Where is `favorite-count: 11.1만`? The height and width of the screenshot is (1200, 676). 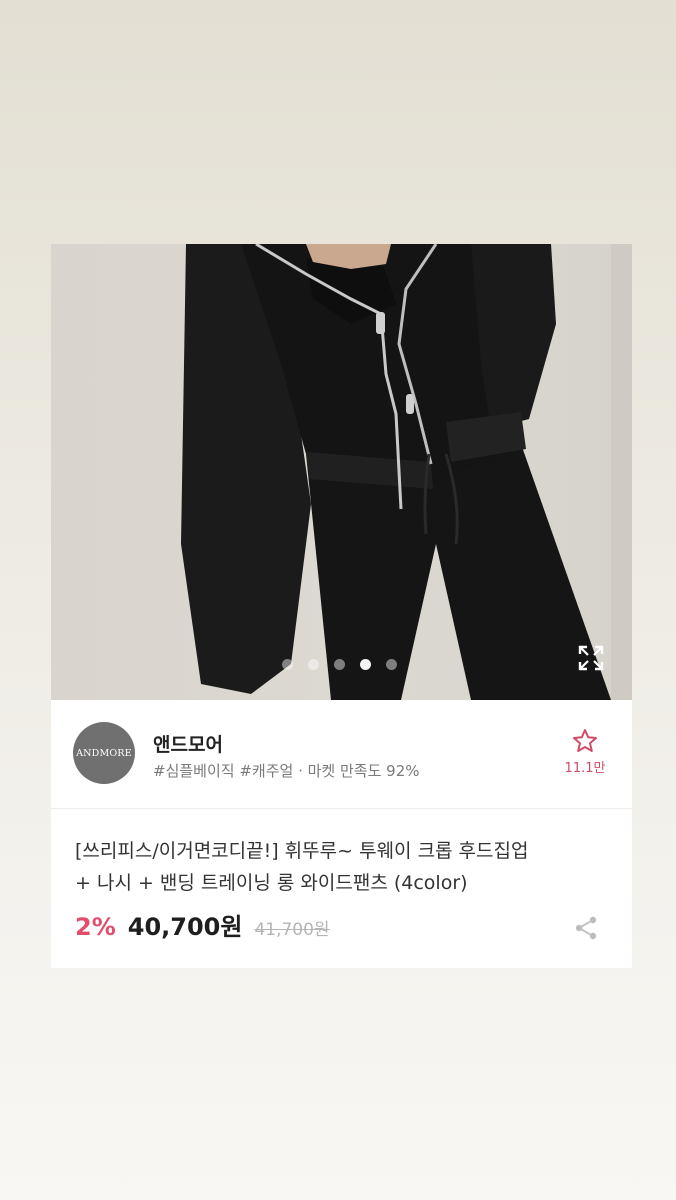
favorite-count: 11.1만 is located at coordinates (585, 768).